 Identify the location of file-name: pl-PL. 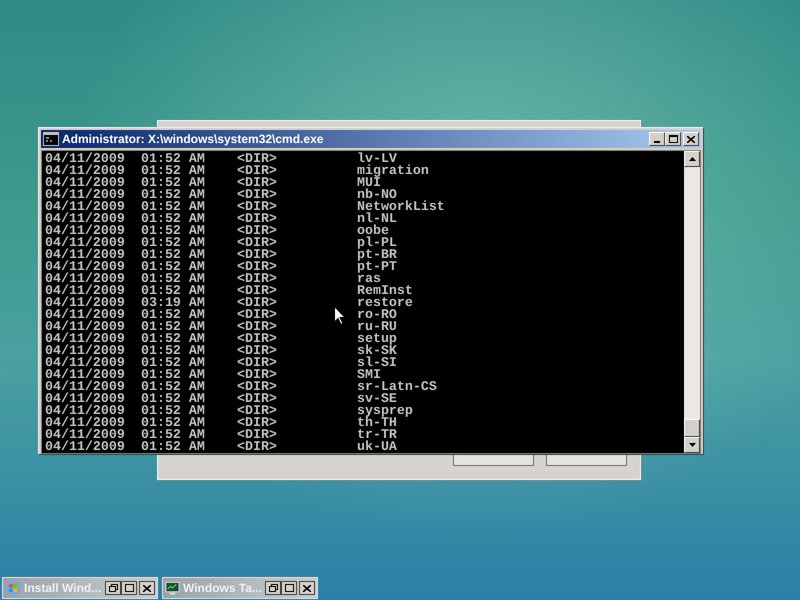
(377, 243).